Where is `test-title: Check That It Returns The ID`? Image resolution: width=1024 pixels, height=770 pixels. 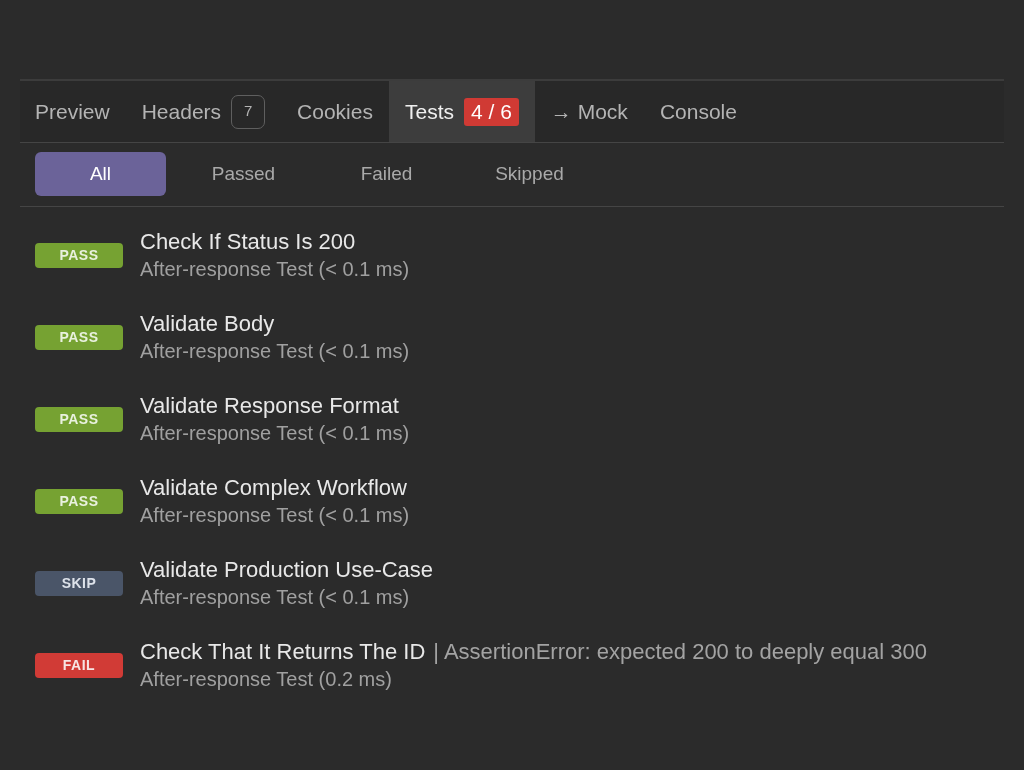
test-title: Check That It Returns The ID is located at coordinates (283, 652).